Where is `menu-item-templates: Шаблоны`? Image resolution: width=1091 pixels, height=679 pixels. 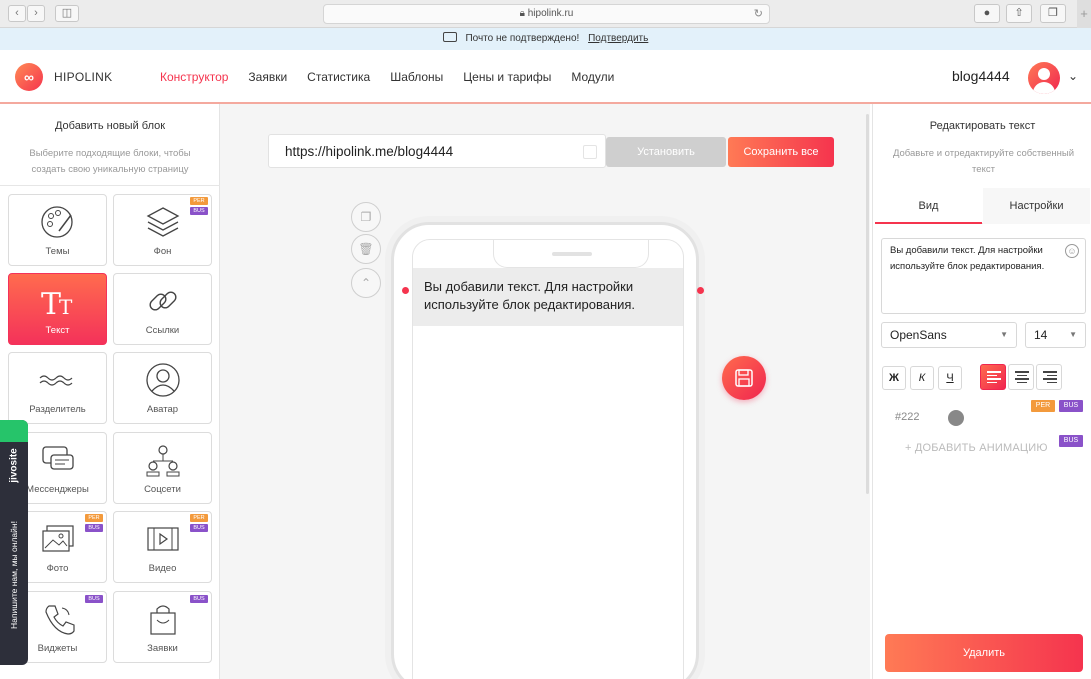
menu-item-templates: Шаблоны is located at coordinates (416, 77).